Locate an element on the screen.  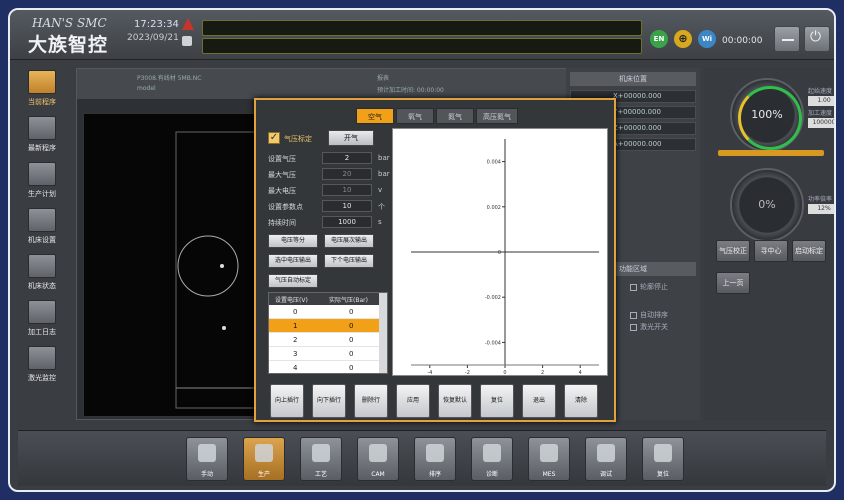
table-row: 10 is located at coordinates (325, 326).